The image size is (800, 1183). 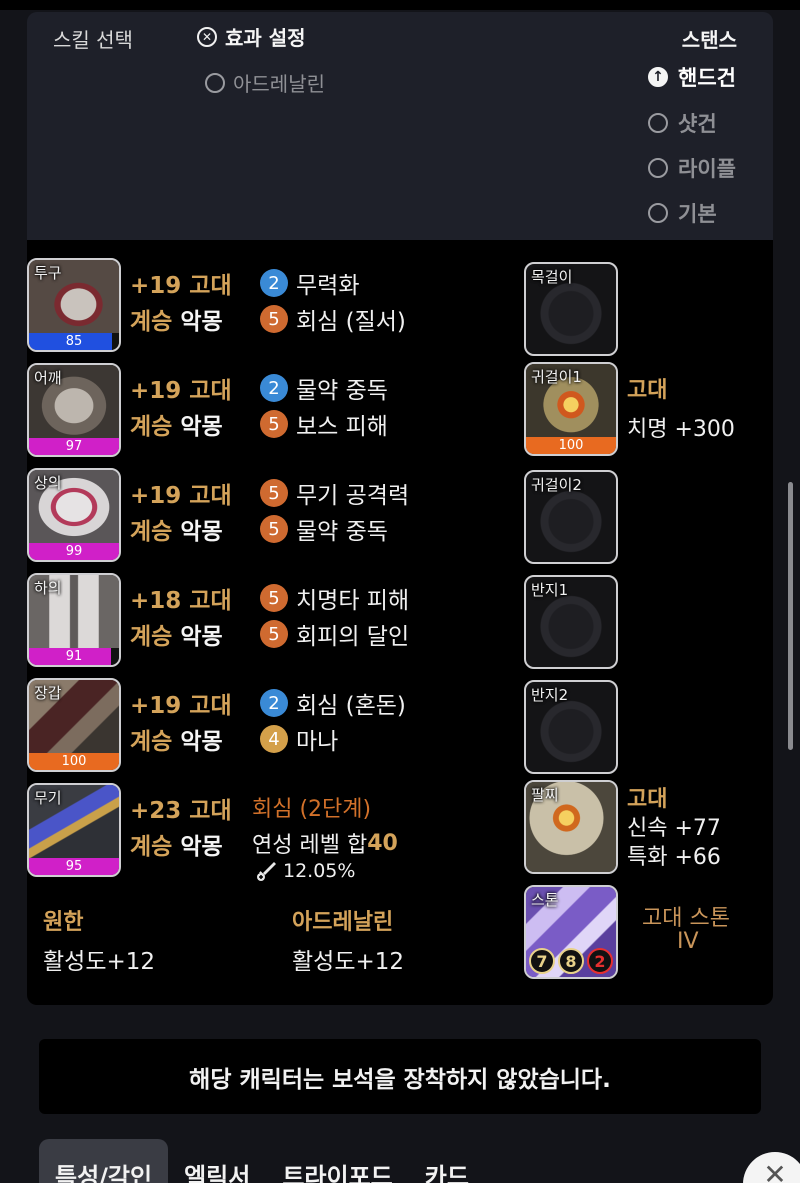 I want to click on tab-elixir: 엘릭서, so click(x=217, y=1161).